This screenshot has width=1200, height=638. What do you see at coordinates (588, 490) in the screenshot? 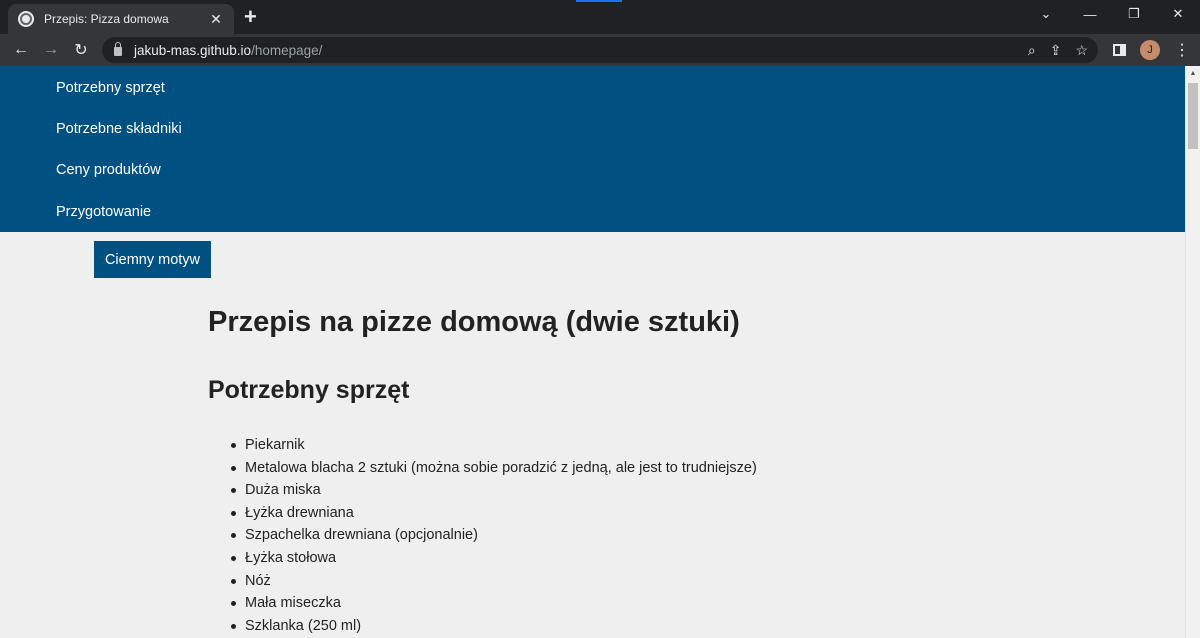
I see `list-item: Duża miska` at bounding box center [588, 490].